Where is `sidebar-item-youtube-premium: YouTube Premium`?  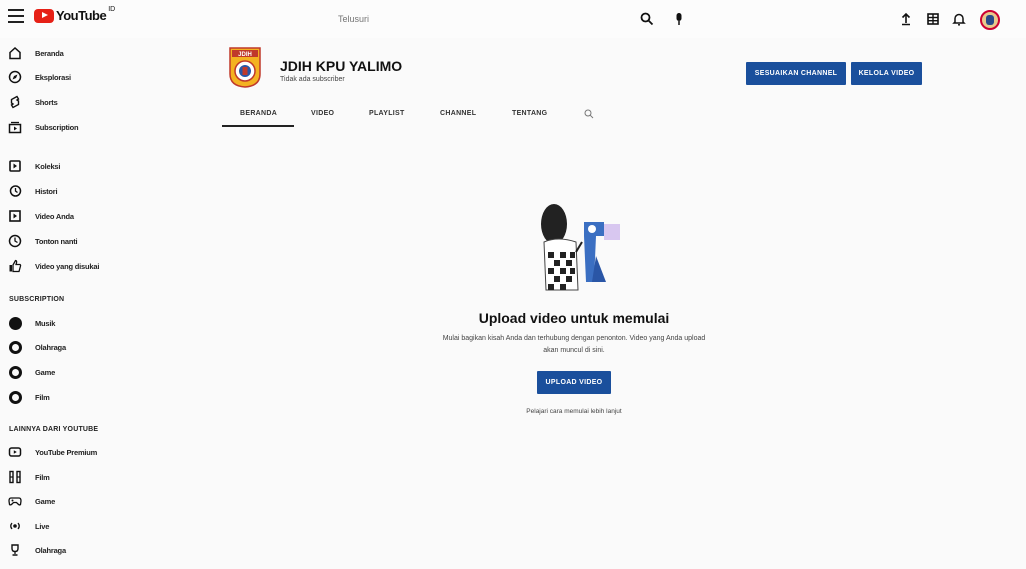 sidebar-item-youtube-premium: YouTube Premium is located at coordinates (52, 452).